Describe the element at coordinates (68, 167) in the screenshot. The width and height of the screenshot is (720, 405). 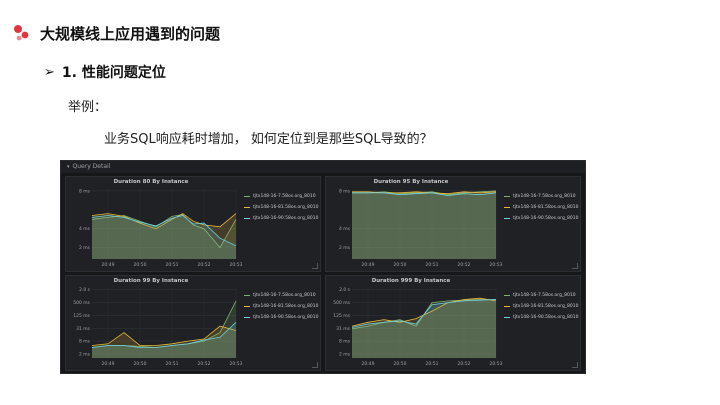
I see `collapse-caret-icon: ▾` at that location.